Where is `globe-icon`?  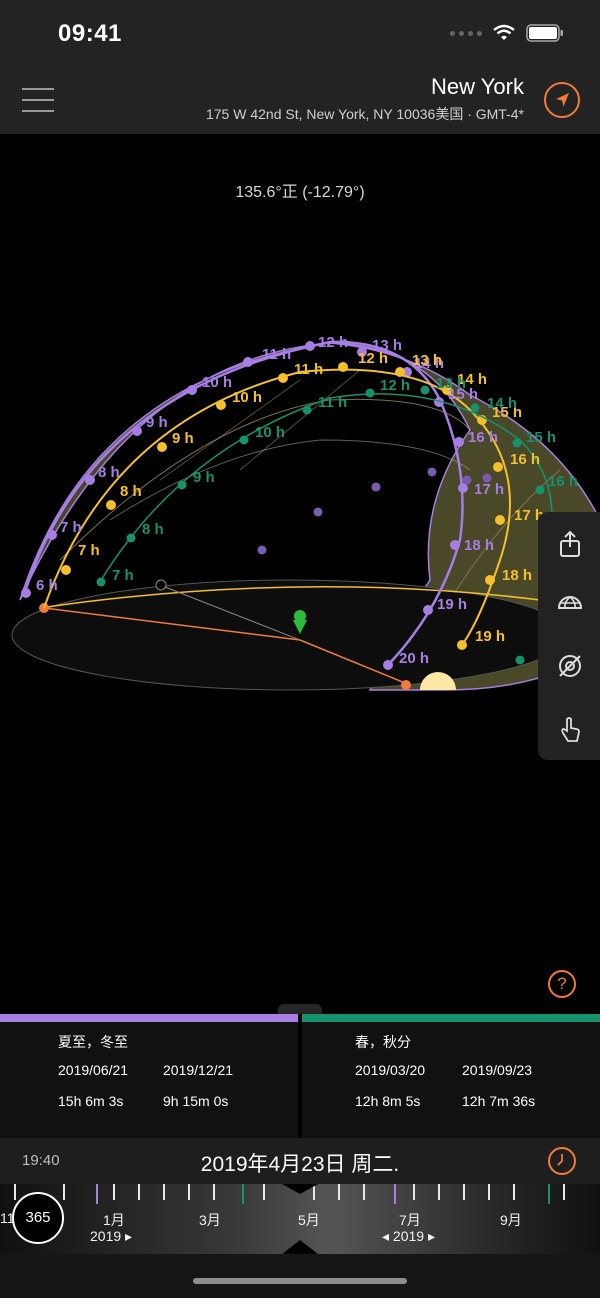
globe-icon is located at coordinates (570, 602).